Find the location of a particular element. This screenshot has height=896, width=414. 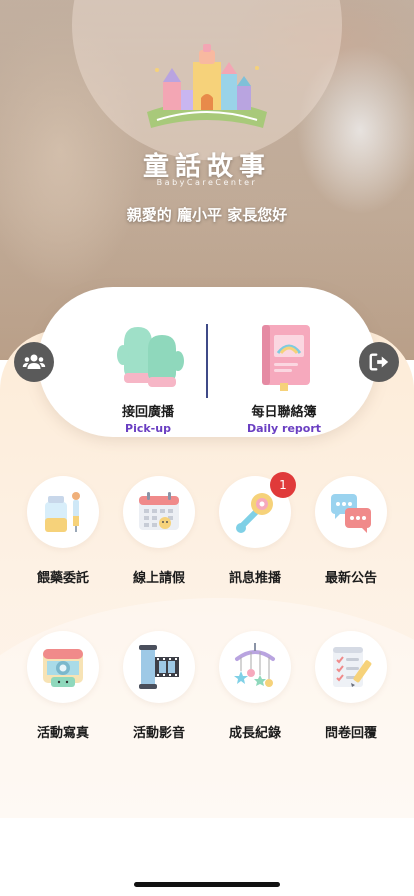

camera-icon is located at coordinates (63, 668).